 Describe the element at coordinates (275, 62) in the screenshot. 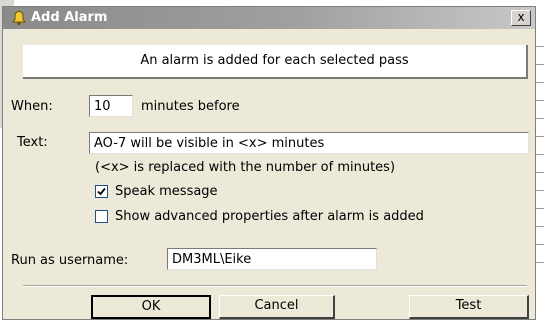

I see `info-banner: An alarm is added for each selected pass` at that location.